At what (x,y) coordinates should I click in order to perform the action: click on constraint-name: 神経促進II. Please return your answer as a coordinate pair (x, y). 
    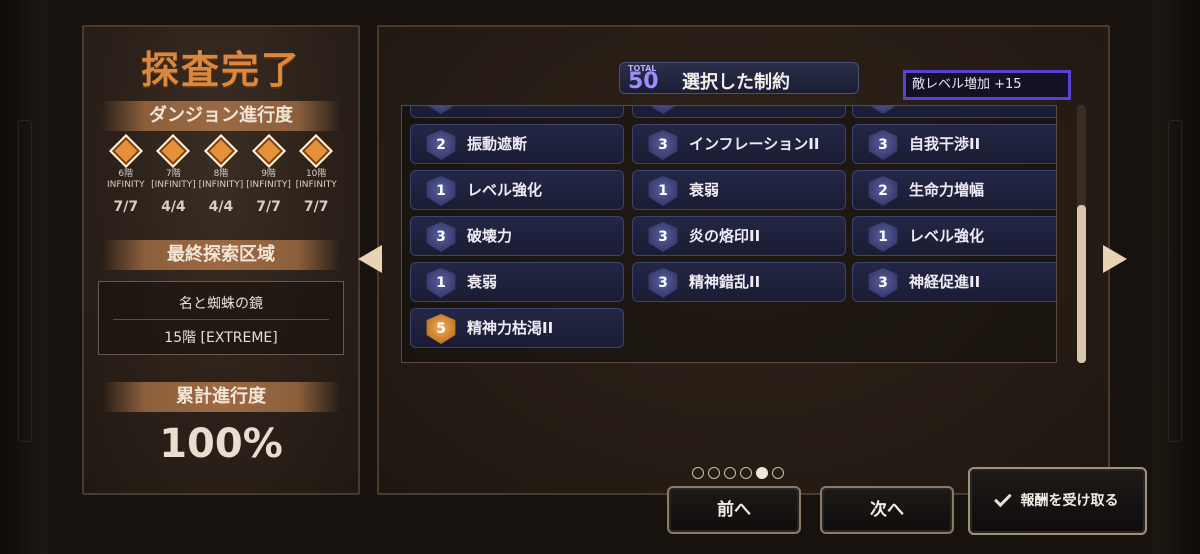
    Looking at the image, I should click on (945, 282).